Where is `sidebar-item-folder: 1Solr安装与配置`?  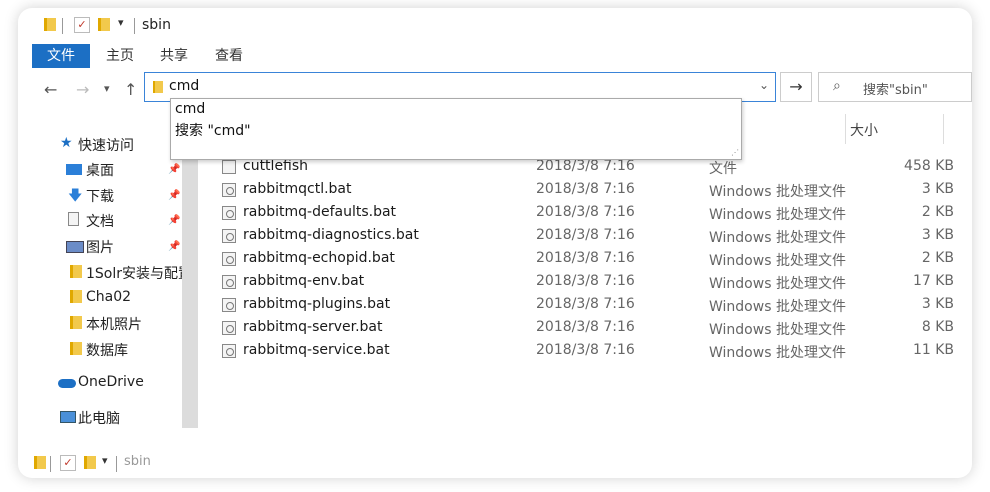 sidebar-item-folder: 1Solr安装与配置 is located at coordinates (139, 273).